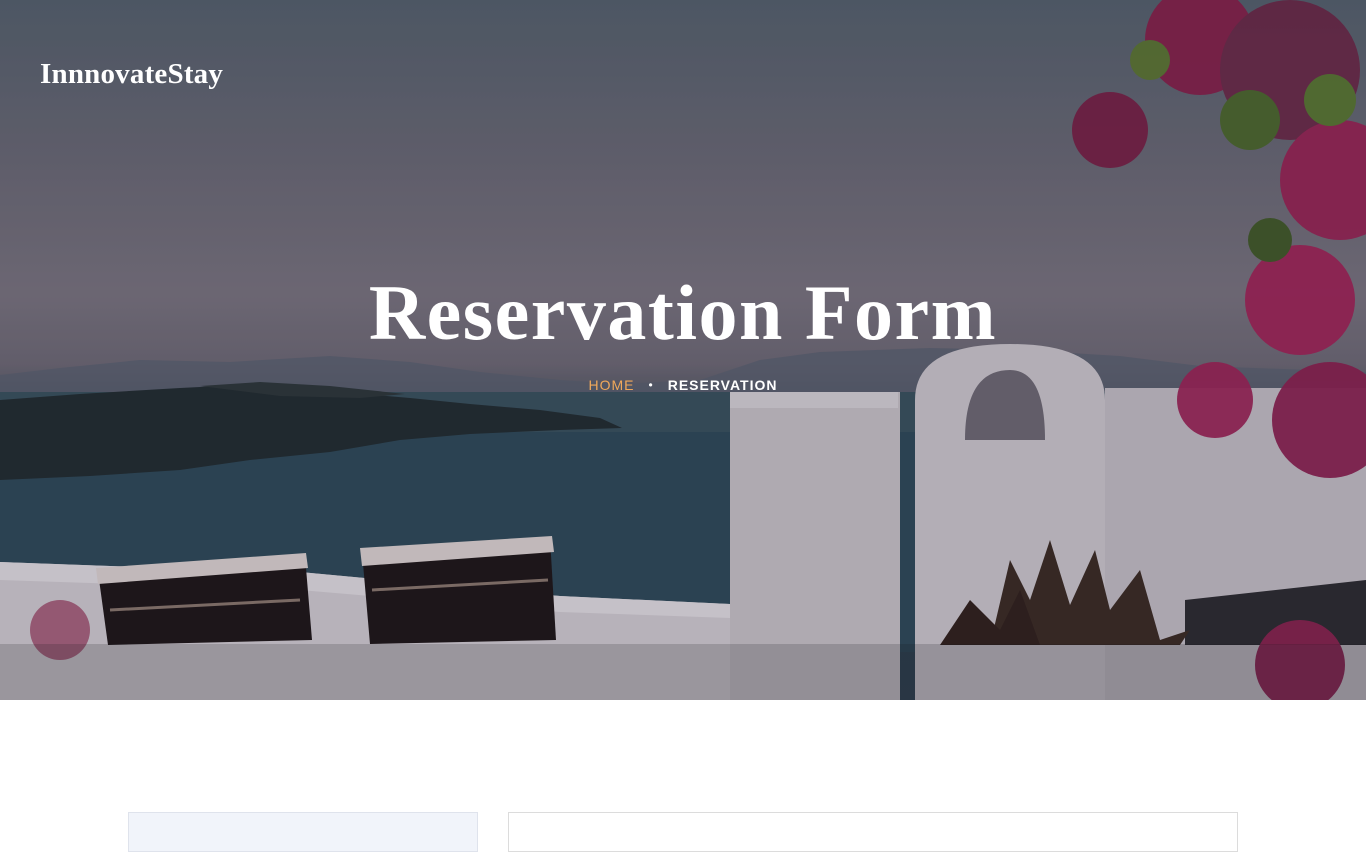  I want to click on breadcrumb-home-link: HOME, so click(612, 385).